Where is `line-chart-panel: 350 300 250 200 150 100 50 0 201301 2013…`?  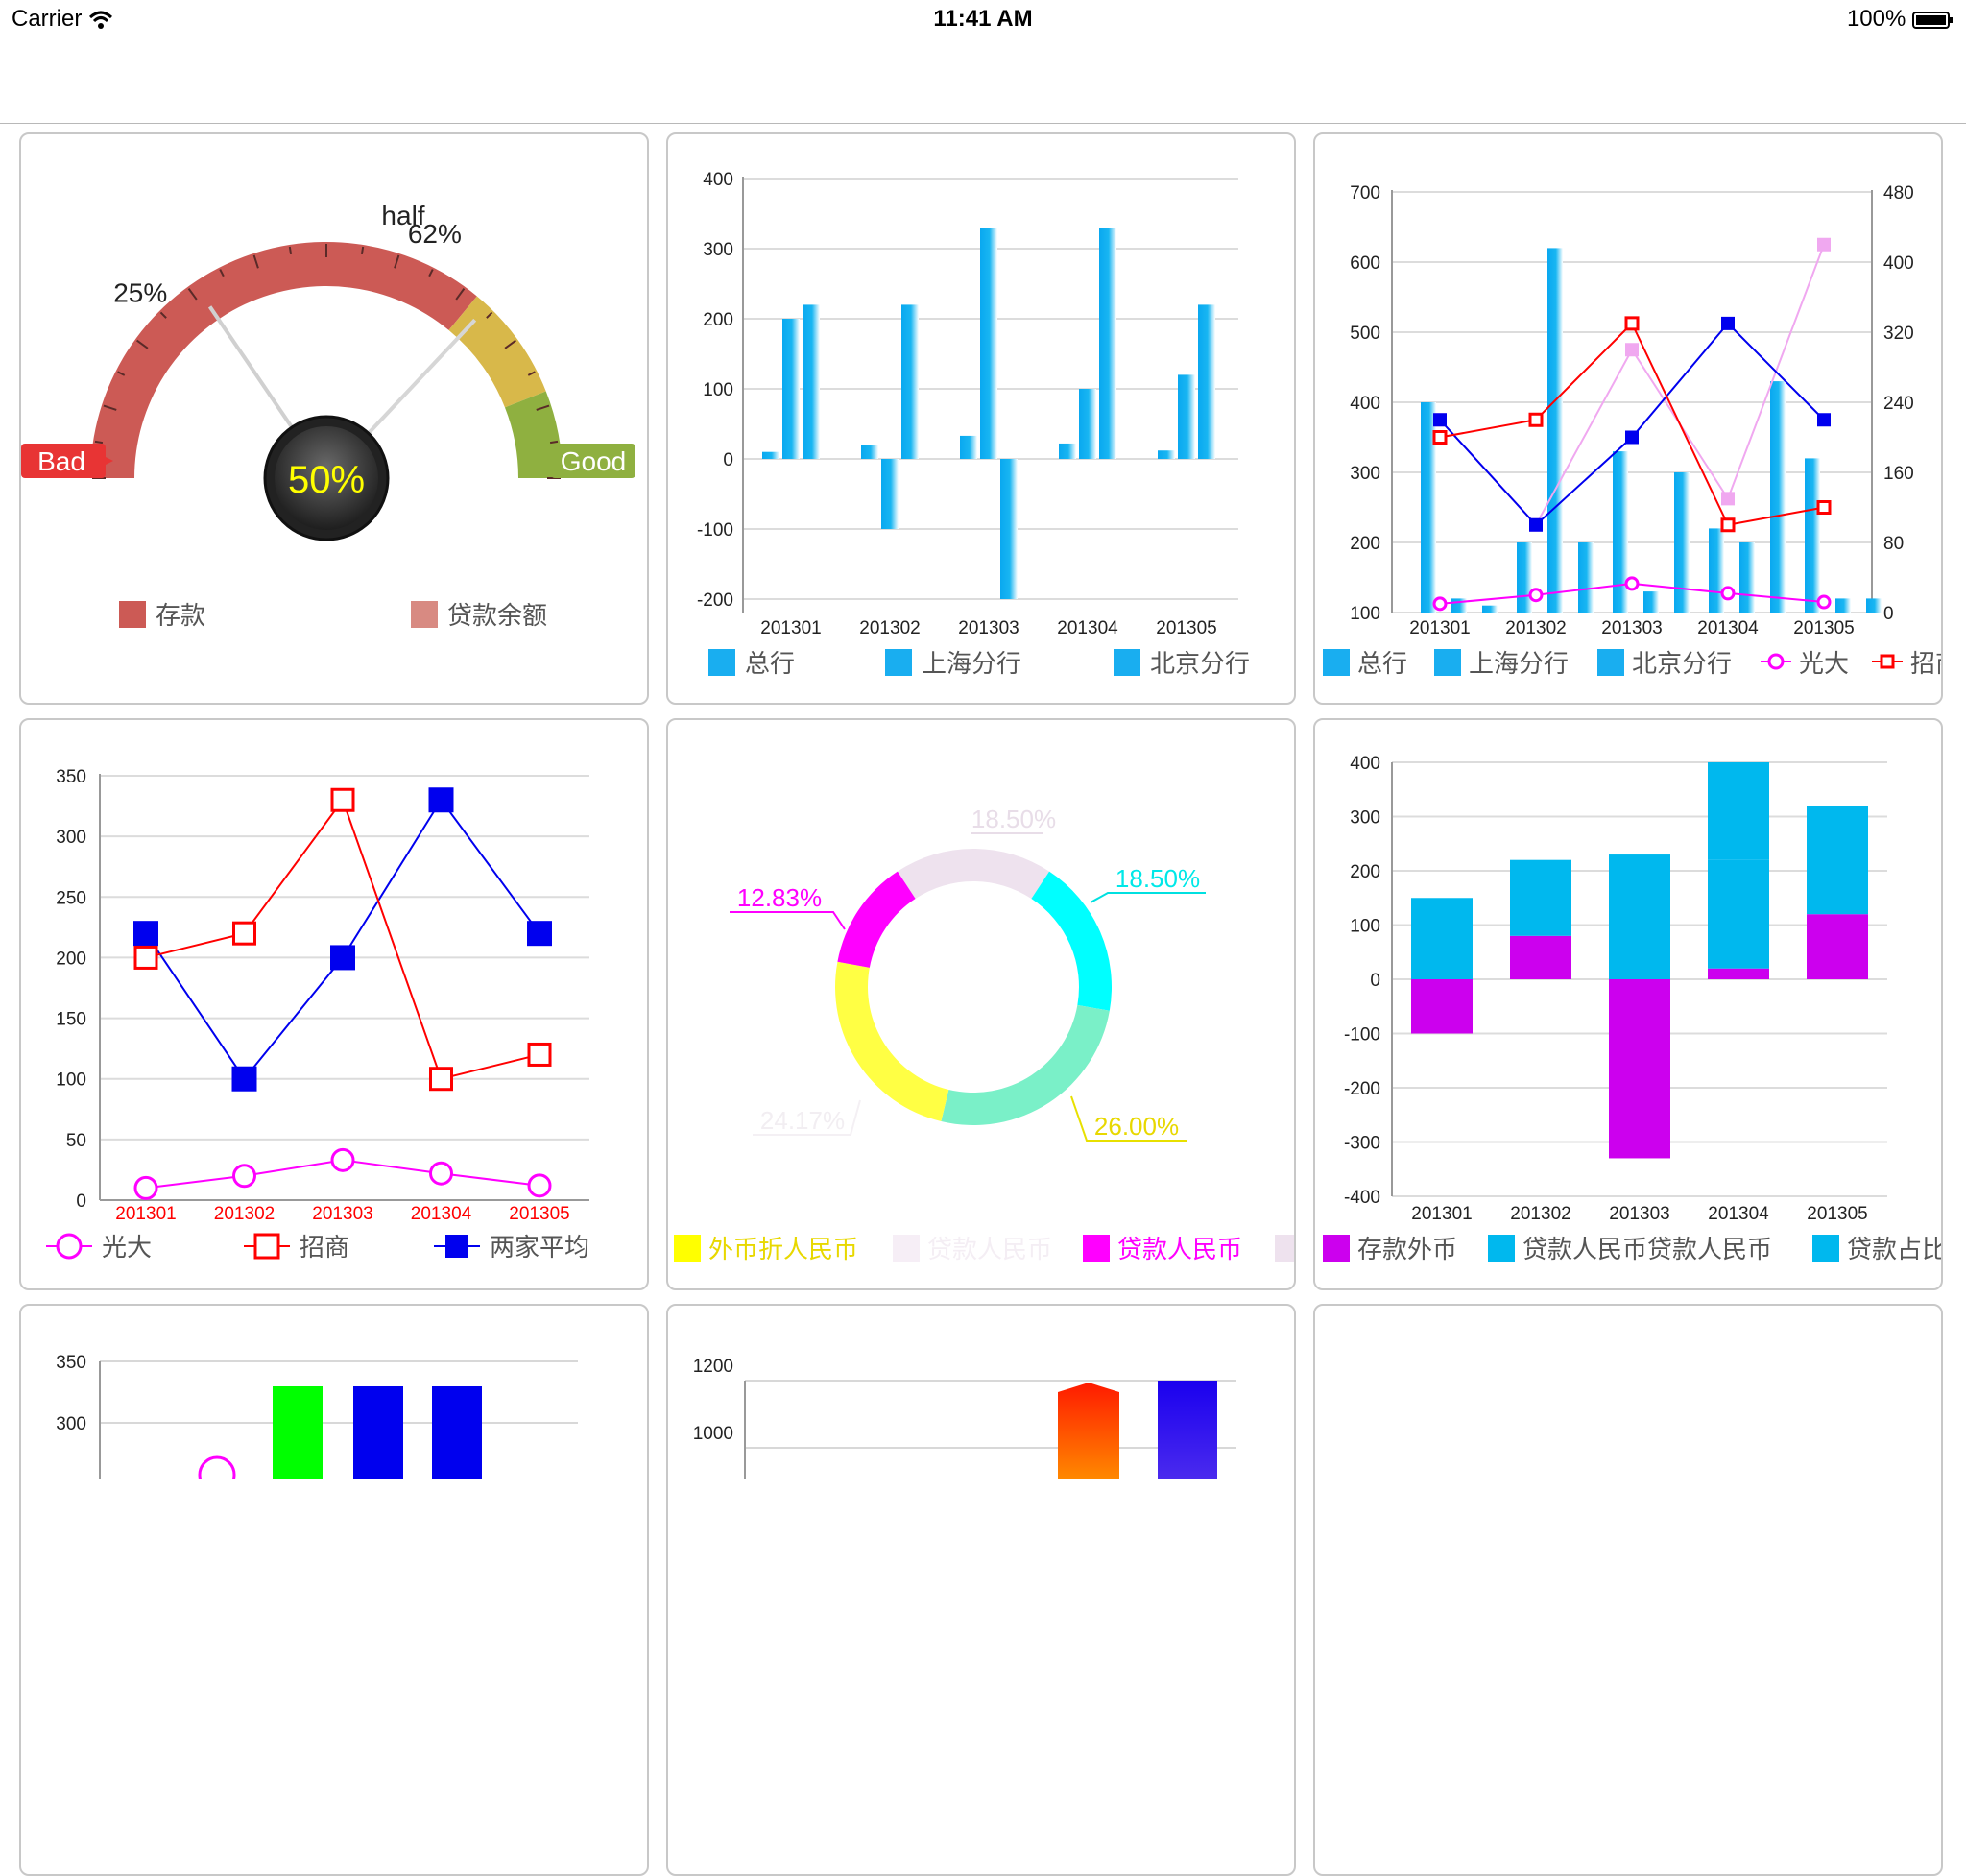 line-chart-panel: 350 300 250 200 150 100 50 0 201301 2013… is located at coordinates (334, 1004).